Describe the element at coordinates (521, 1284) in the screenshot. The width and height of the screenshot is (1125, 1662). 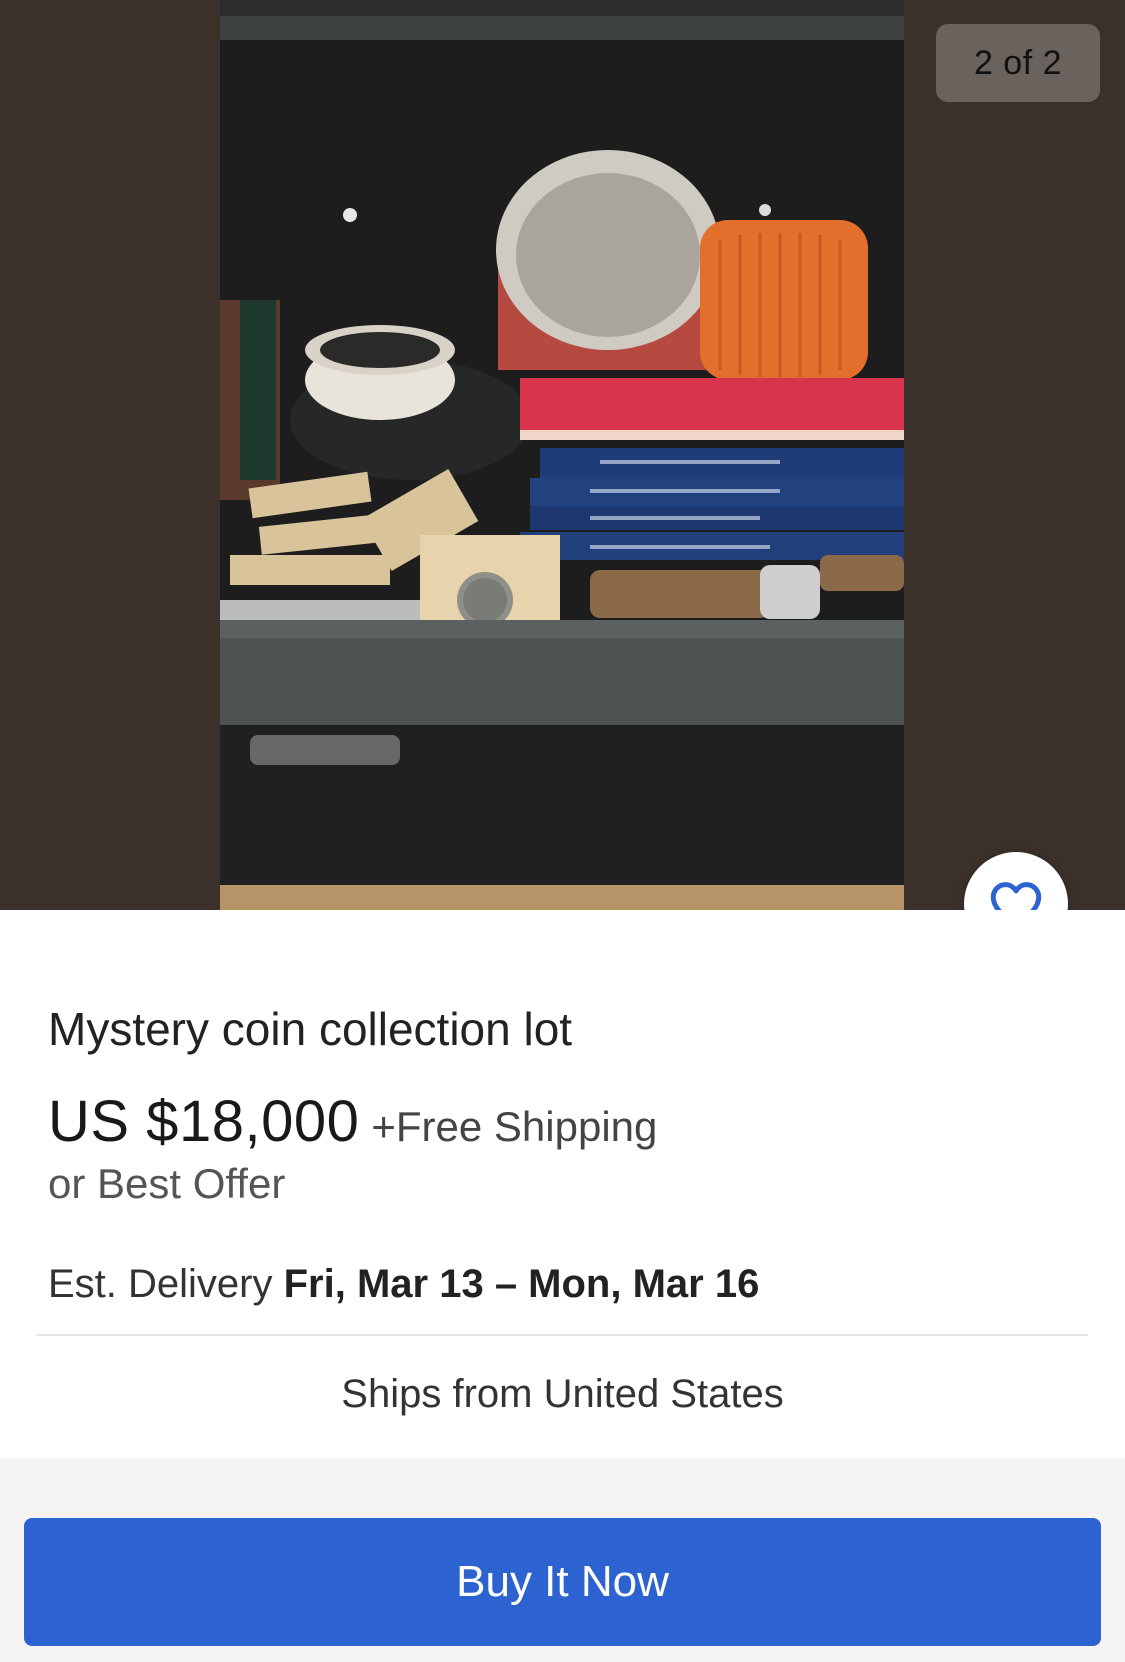
I see `delivery-dates: Fri, Mar 13 – Mon, Mar 16` at that location.